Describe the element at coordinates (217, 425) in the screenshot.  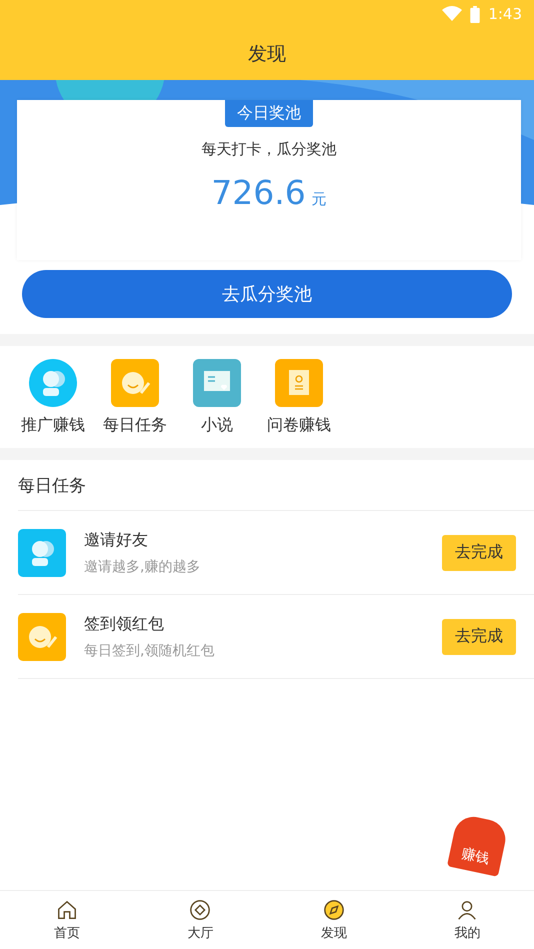
I see `shortcut-label: 小说` at that location.